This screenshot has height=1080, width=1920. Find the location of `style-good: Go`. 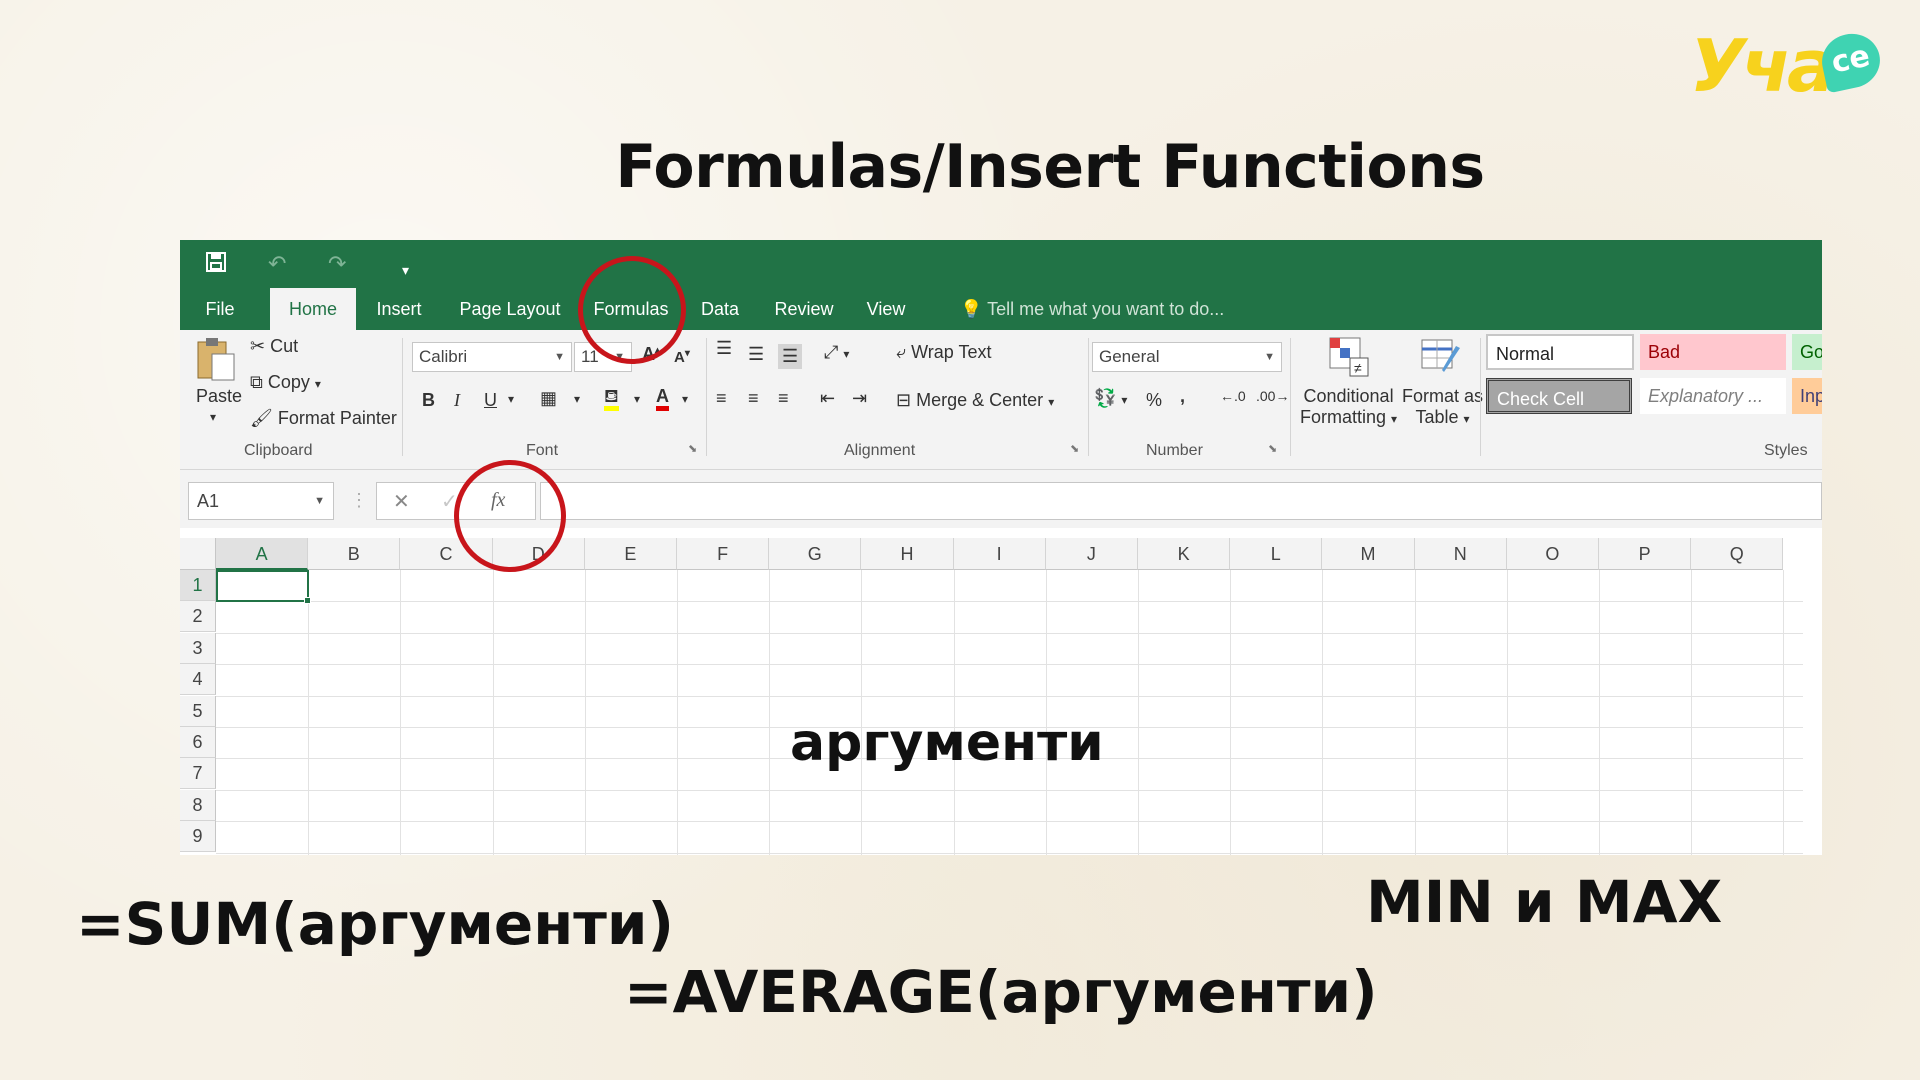

style-good: Go is located at coordinates (1807, 352).